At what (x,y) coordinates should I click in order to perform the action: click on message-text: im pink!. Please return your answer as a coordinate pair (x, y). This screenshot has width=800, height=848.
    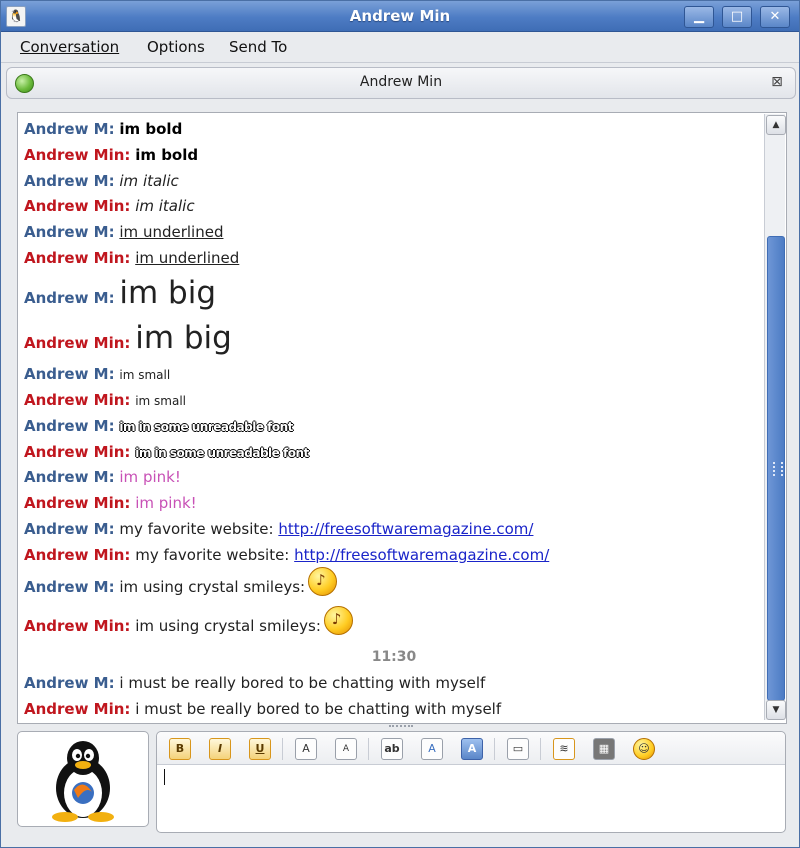
    Looking at the image, I should click on (150, 477).